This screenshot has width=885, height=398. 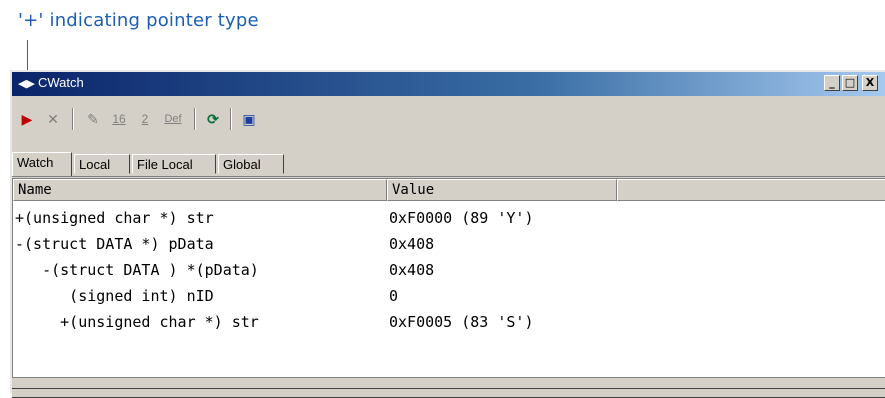 What do you see at coordinates (145, 119) in the screenshot?
I see `radix-2-icon: 2` at bounding box center [145, 119].